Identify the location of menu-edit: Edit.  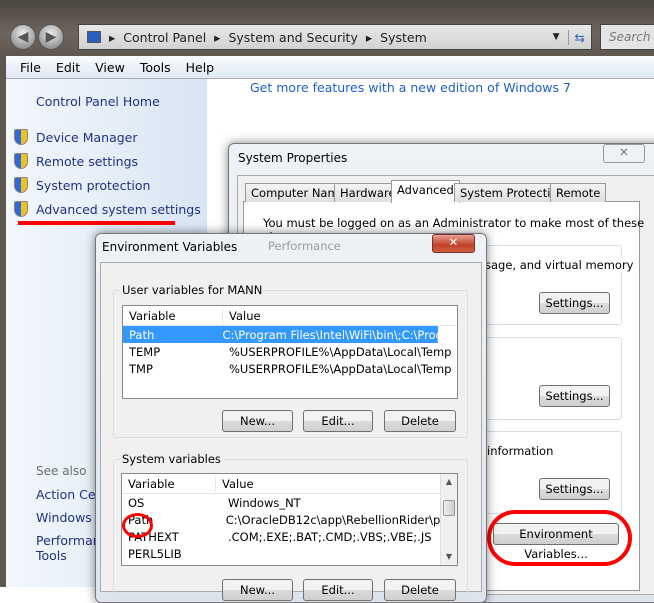
(68, 67).